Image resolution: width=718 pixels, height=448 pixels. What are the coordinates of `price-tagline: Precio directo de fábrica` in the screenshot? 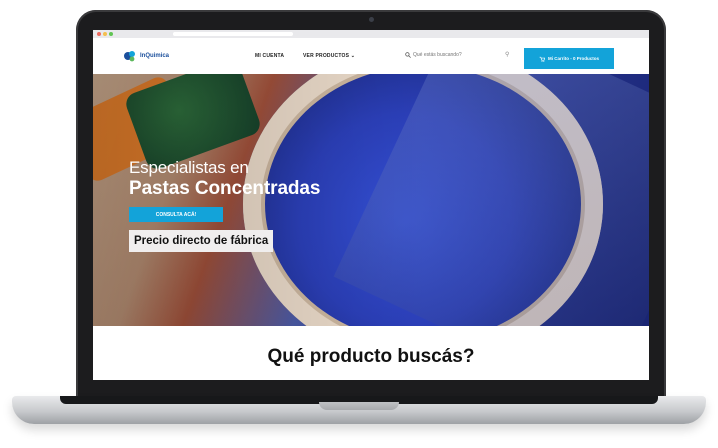 It's located at (201, 241).